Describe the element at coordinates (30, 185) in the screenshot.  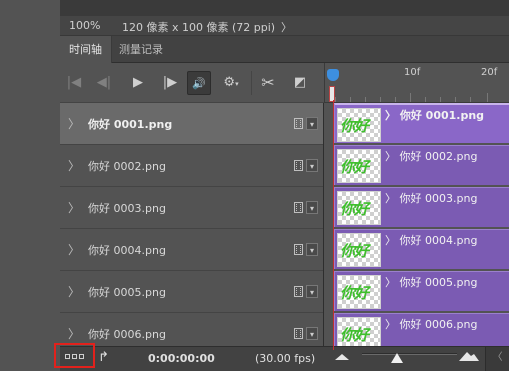
I see `left-gutter` at that location.